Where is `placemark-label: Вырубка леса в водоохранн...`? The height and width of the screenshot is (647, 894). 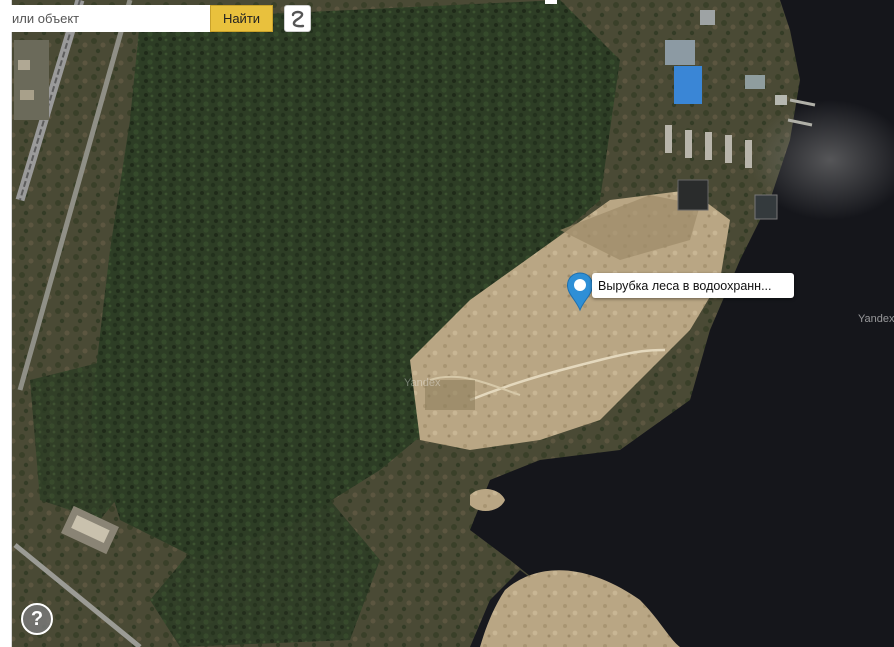 placemark-label: Вырубка леса в водоохранн... is located at coordinates (693, 285).